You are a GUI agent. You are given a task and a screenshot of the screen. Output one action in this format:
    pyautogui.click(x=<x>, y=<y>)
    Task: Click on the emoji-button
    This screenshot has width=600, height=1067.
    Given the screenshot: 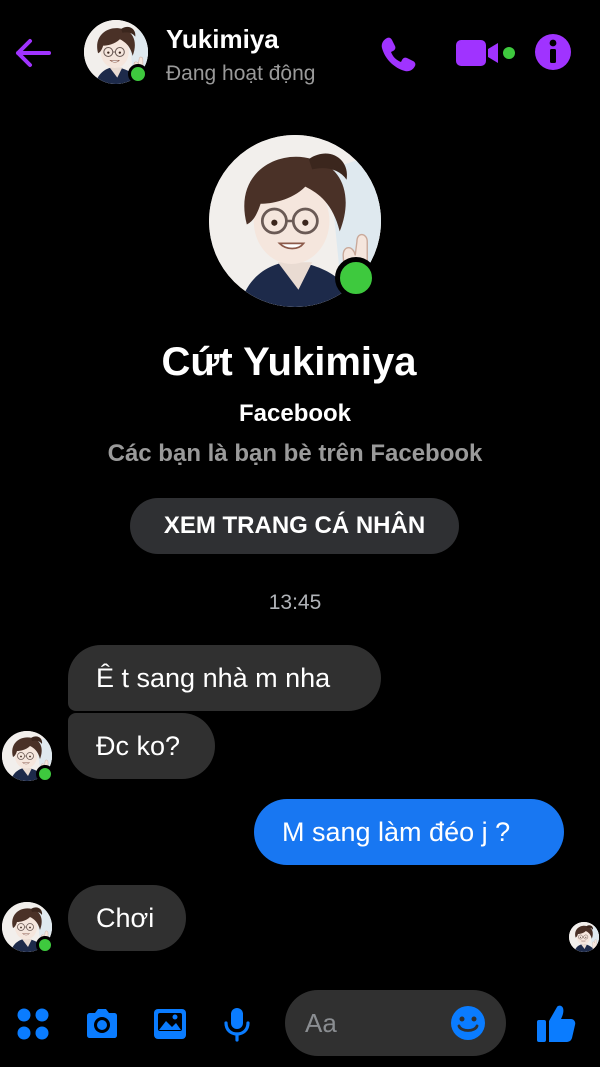 What is the action you would take?
    pyautogui.click(x=468, y=1023)
    